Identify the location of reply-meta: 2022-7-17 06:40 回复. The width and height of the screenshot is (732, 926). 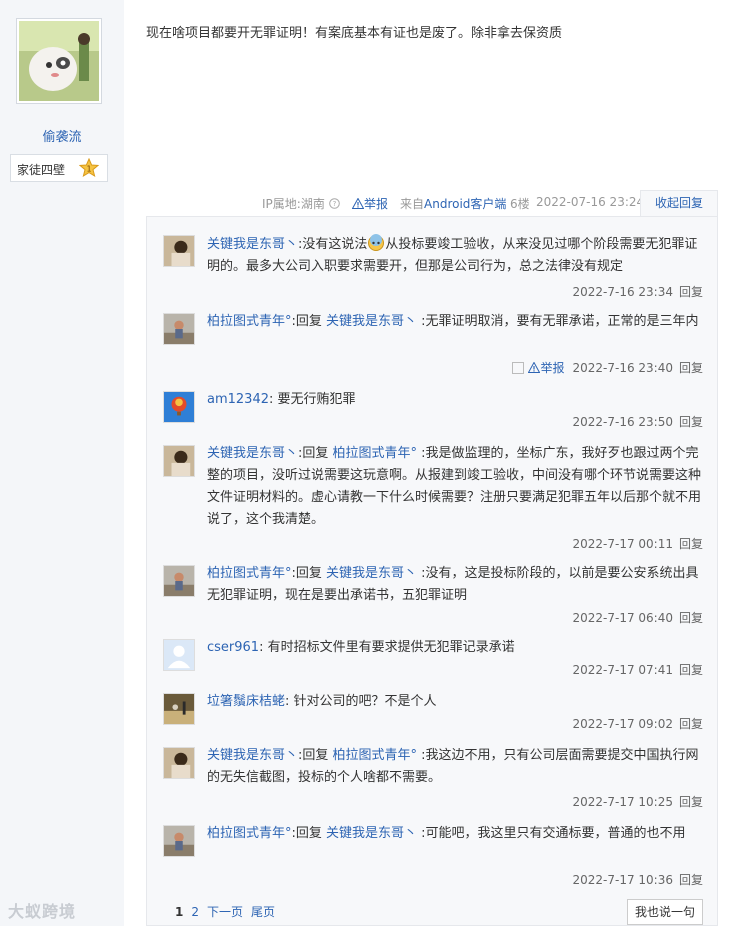
(637, 617).